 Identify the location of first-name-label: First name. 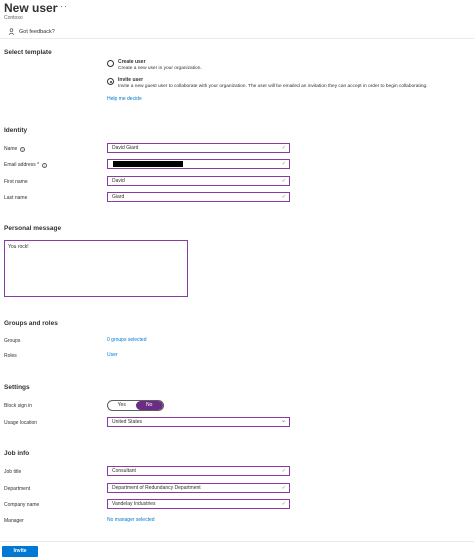
(16, 182).